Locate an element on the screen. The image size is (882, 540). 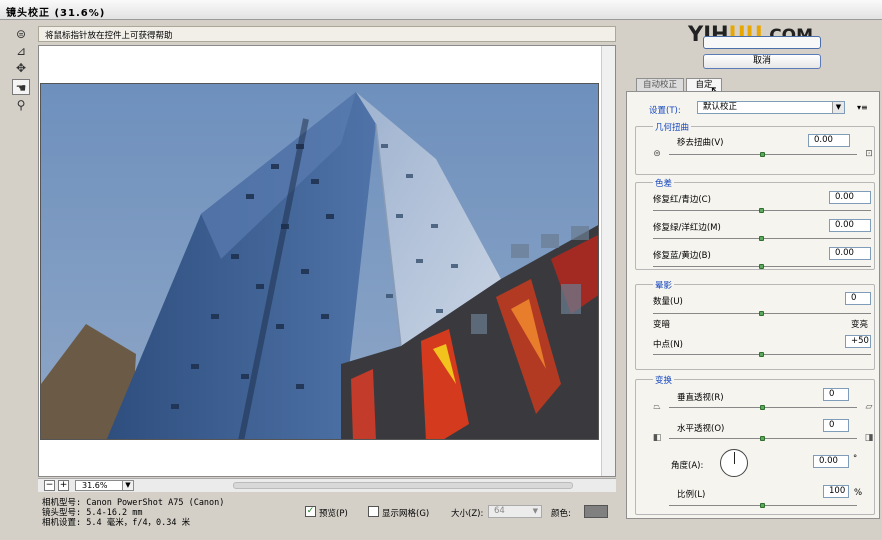
grid-size-select: 64 ▼ is located at coordinates (515, 511).